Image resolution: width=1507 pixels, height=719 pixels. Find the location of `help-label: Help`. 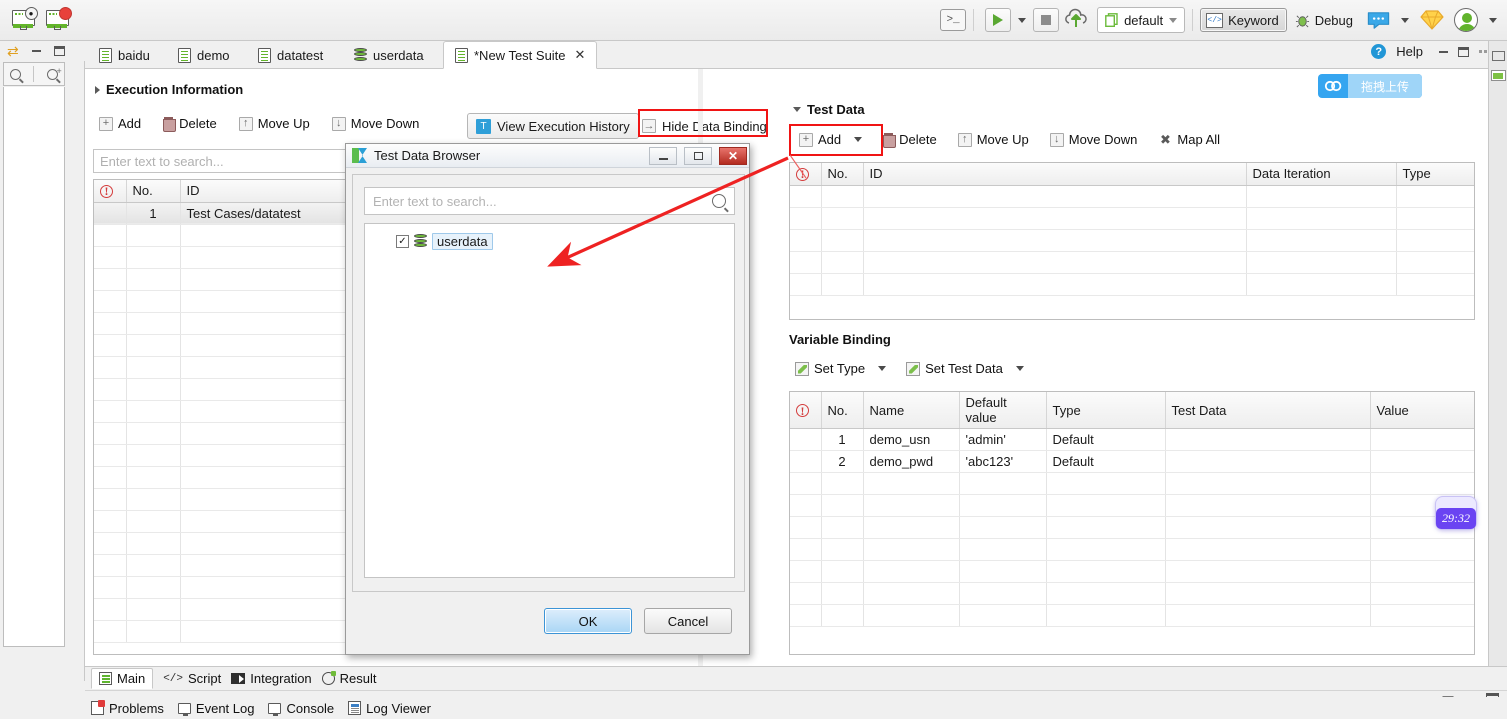

help-label: Help is located at coordinates (1409, 51).